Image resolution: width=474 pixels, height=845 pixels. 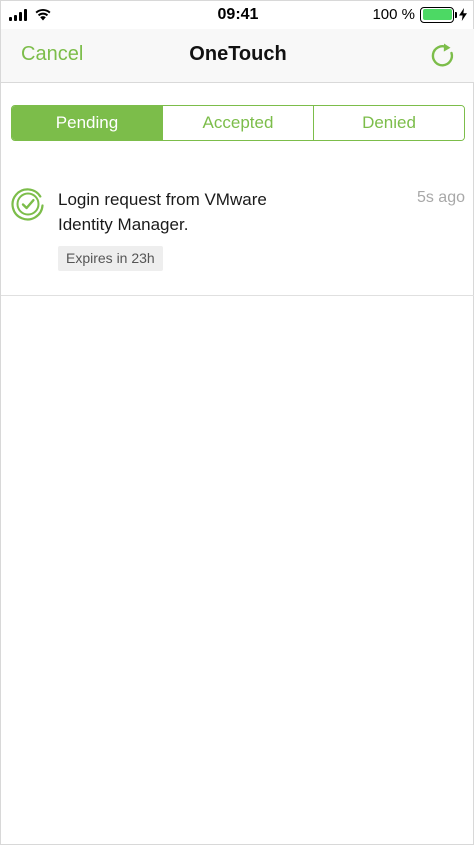 I want to click on battery-icon, so click(x=438, y=14).